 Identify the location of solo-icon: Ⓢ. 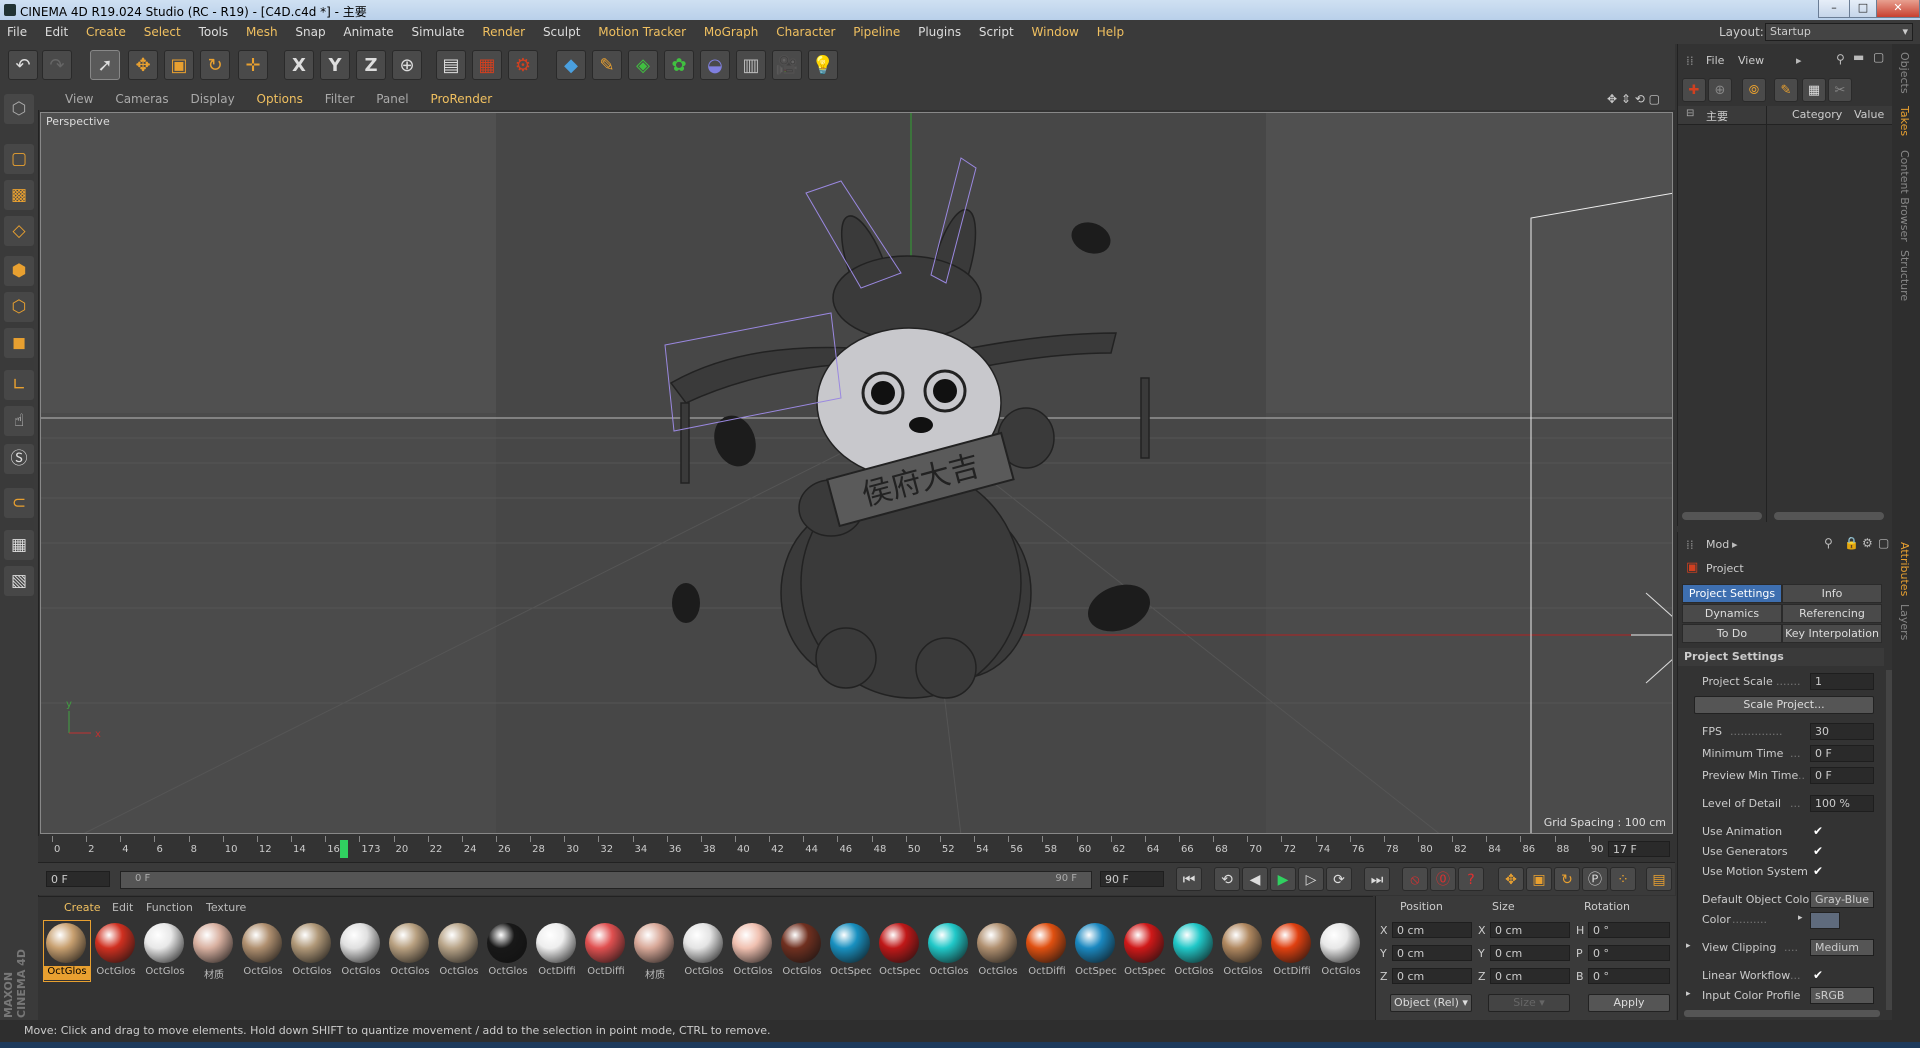
(19, 459).